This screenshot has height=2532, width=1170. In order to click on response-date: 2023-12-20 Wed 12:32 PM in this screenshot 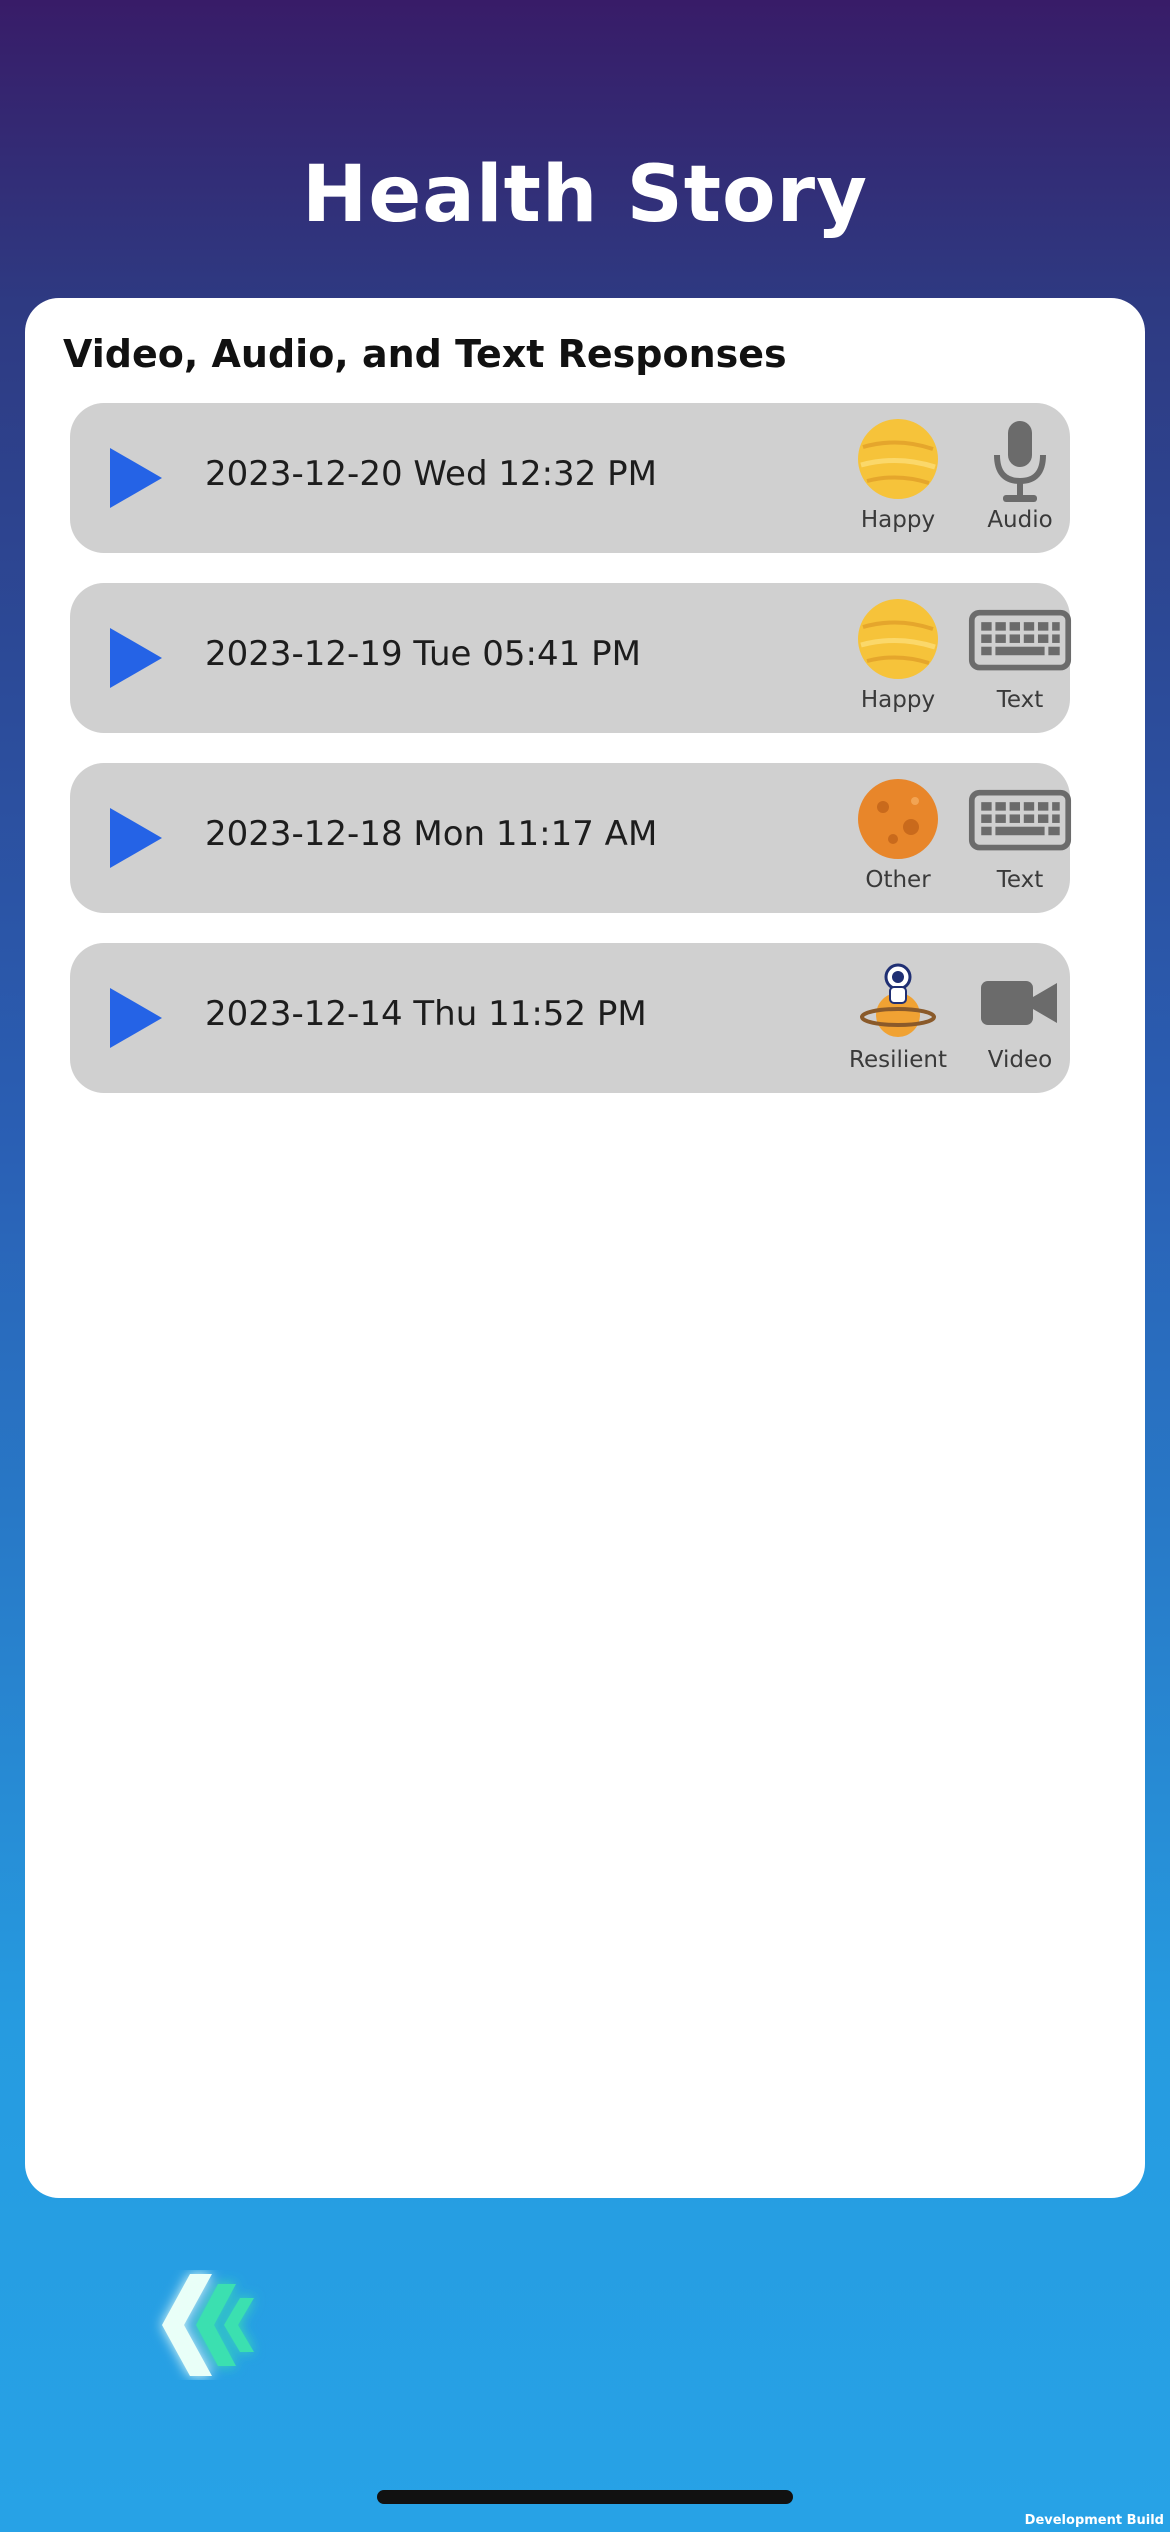, I will do `click(431, 474)`.